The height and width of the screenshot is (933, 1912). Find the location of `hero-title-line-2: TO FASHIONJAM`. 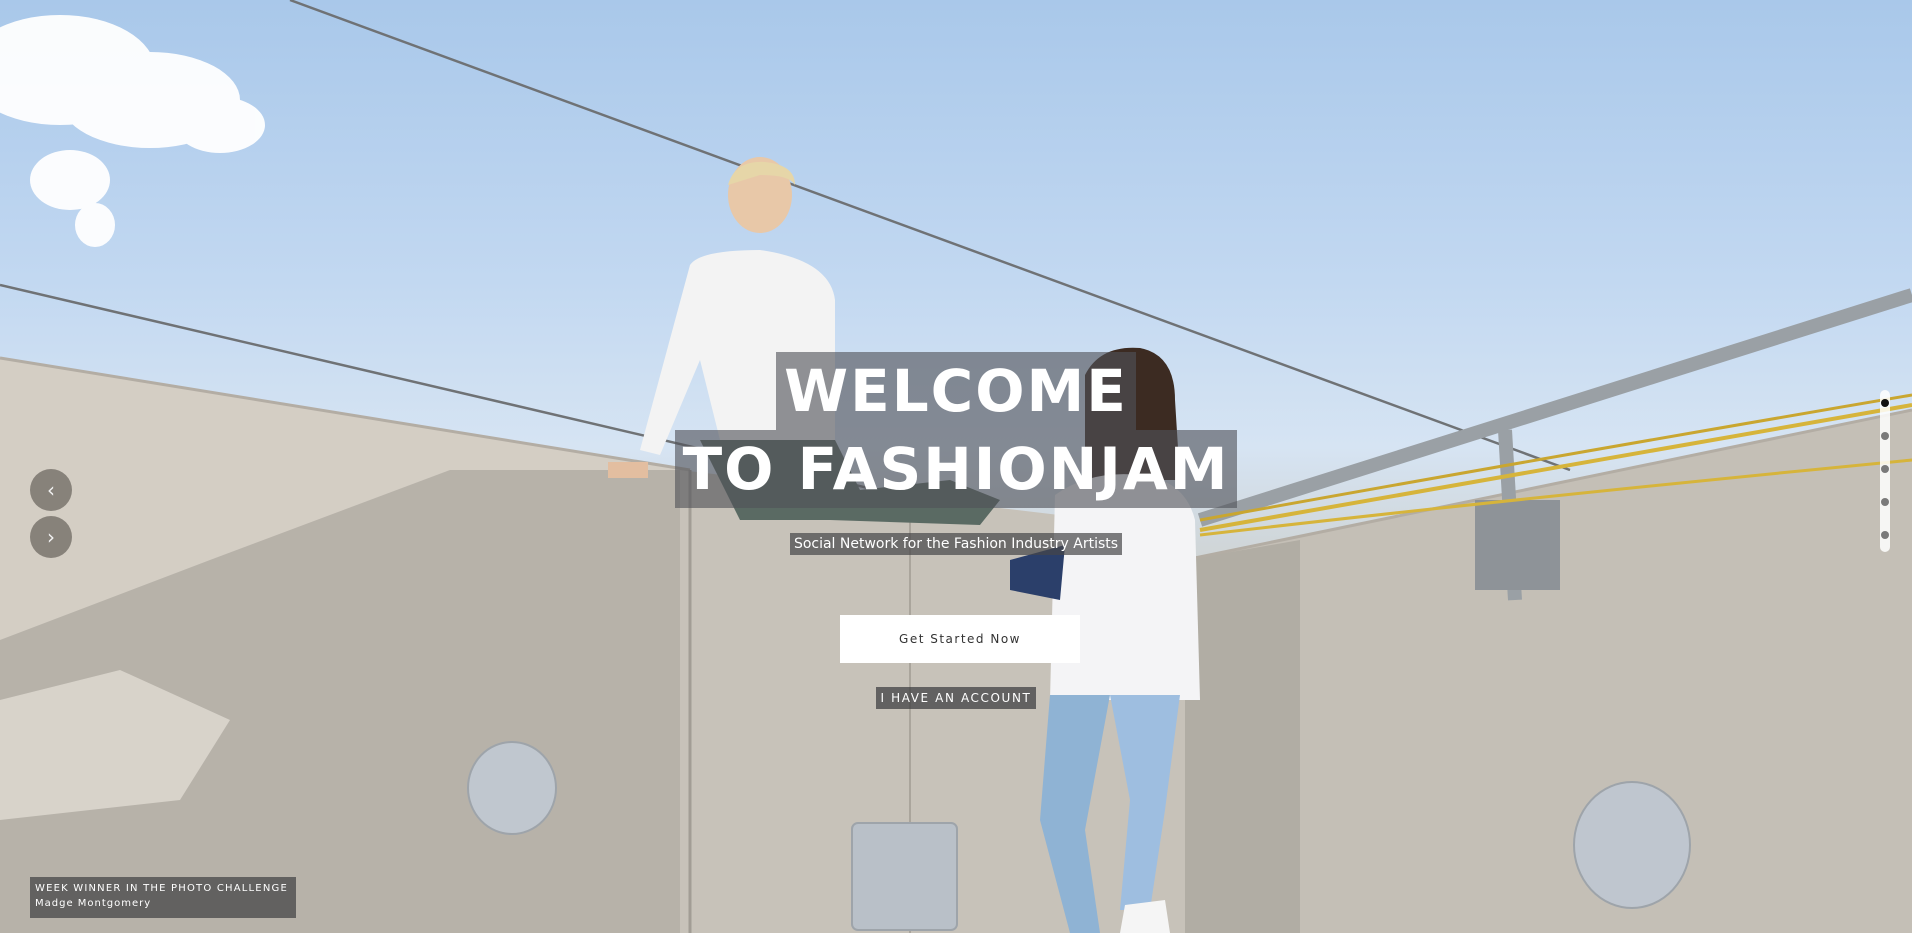

hero-title-line-2: TO FASHIONJAM is located at coordinates (956, 469).